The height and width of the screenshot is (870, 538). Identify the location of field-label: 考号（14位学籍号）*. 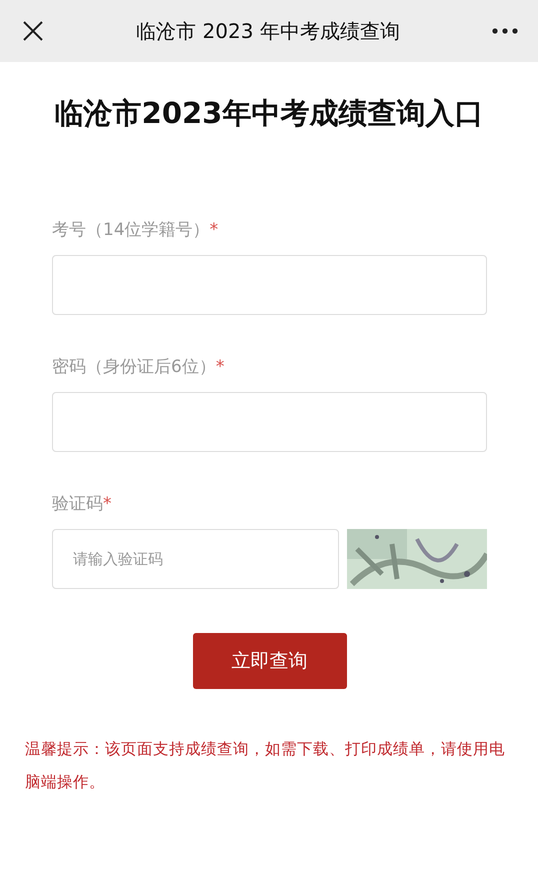
(136, 230).